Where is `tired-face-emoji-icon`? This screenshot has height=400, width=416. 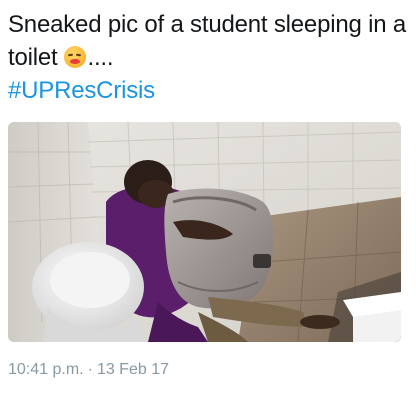 tired-face-emoji-icon is located at coordinates (74, 57).